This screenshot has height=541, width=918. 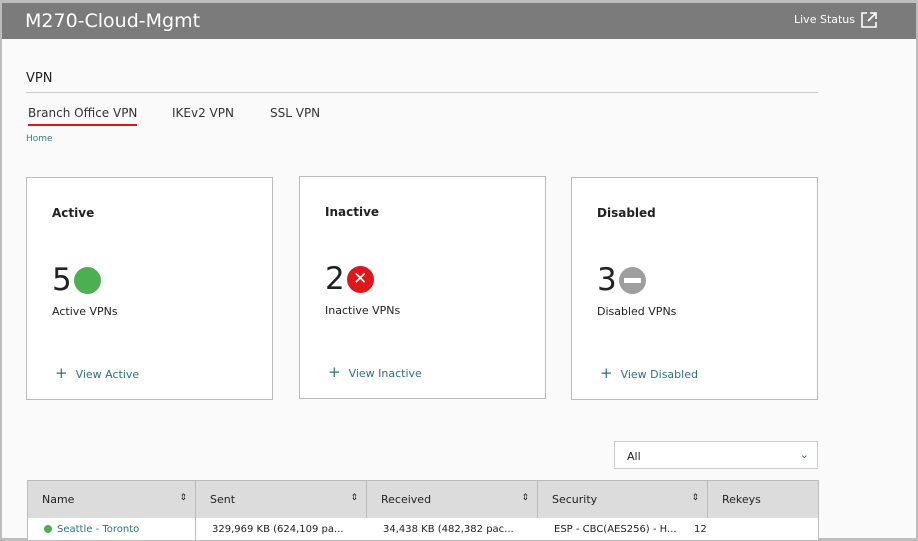 I want to click on breadcrumb-home: Home, so click(x=39, y=139).